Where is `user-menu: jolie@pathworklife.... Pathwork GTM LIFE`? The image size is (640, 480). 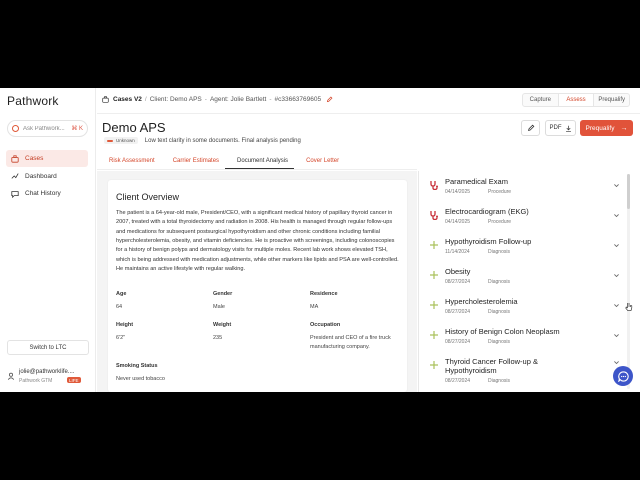
user-menu: jolie@pathworklife.... Pathwork GTM LIFE is located at coordinates (49, 377).